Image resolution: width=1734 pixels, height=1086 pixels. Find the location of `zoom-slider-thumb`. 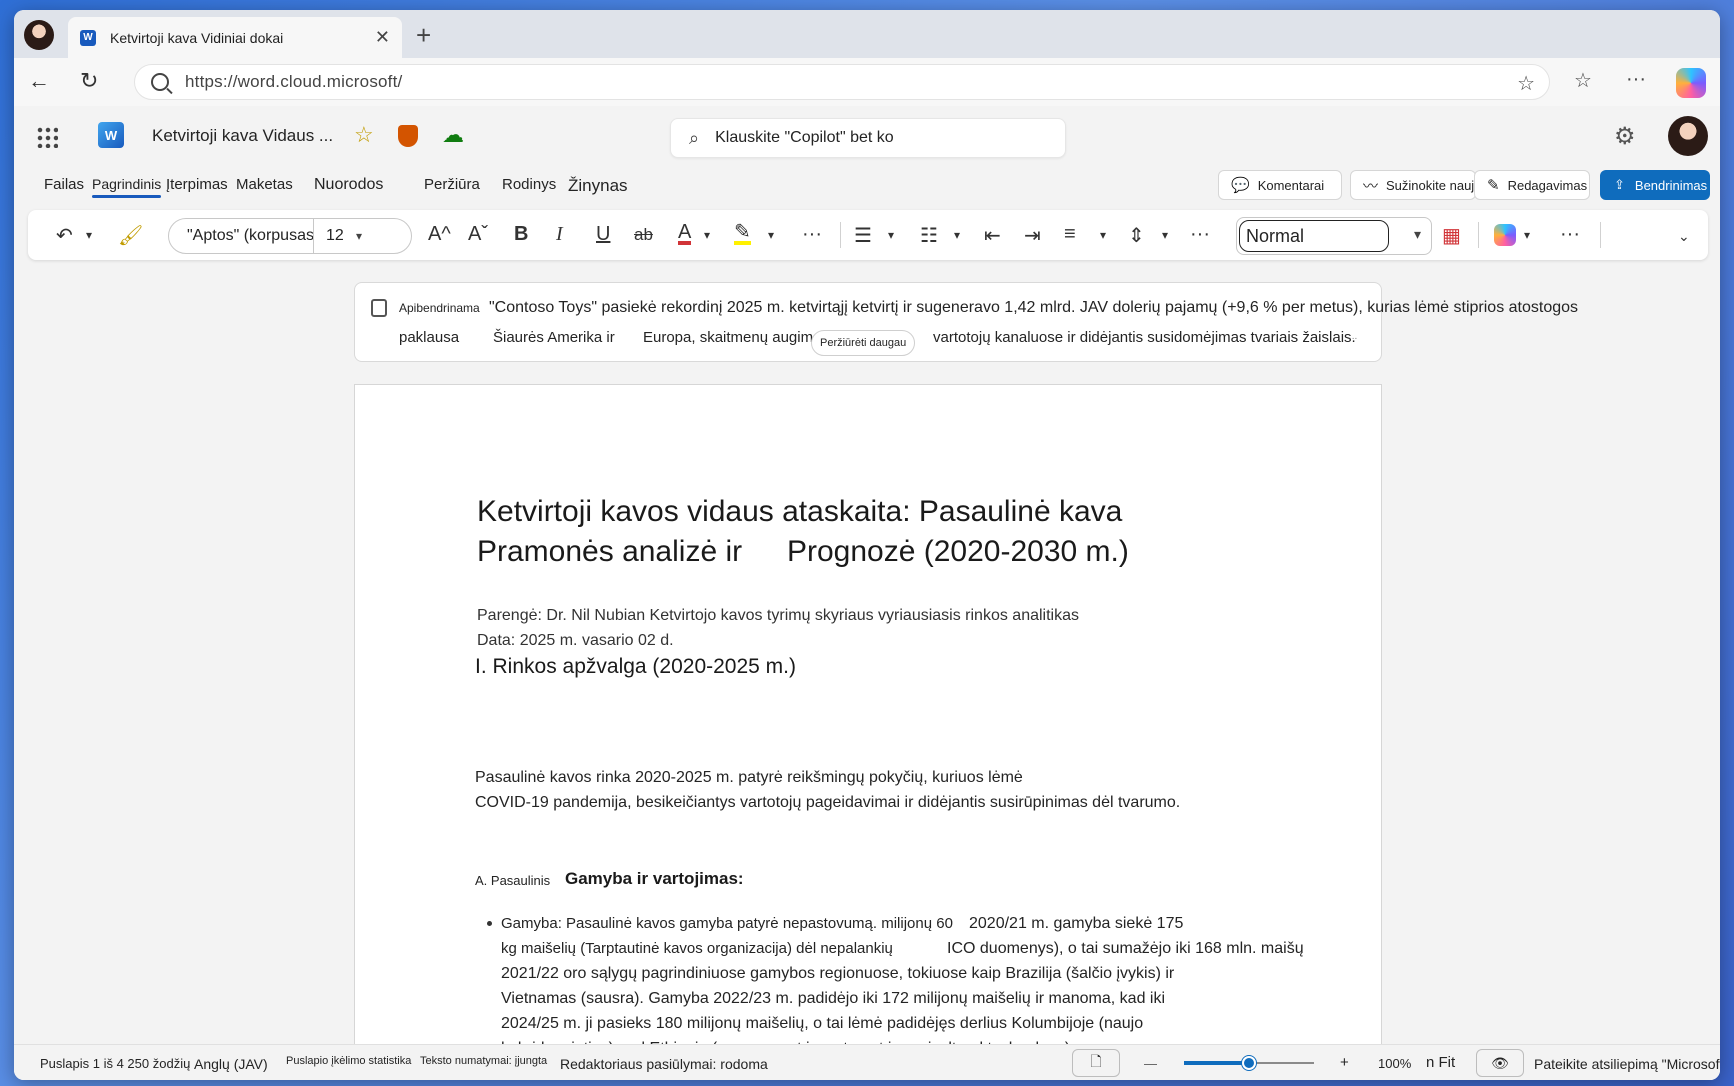

zoom-slider-thumb is located at coordinates (1249, 1063).